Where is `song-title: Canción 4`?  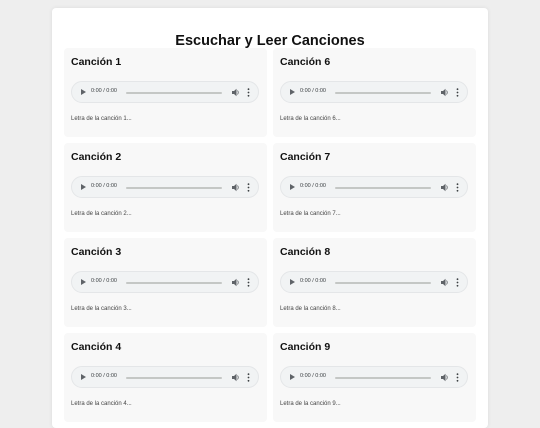
song-title: Canción 4 is located at coordinates (96, 347).